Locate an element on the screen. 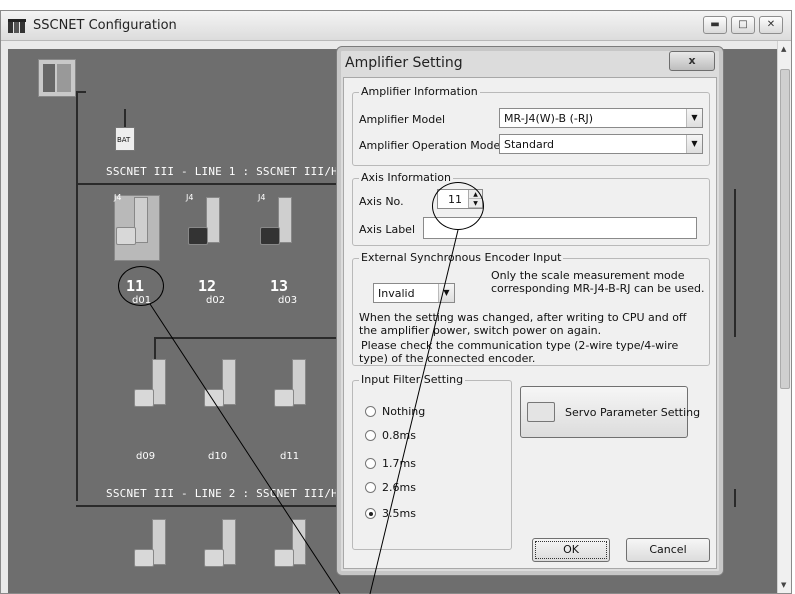 This screenshot has height=594, width=795. amplifier-d03: J4 is located at coordinates (279, 224).